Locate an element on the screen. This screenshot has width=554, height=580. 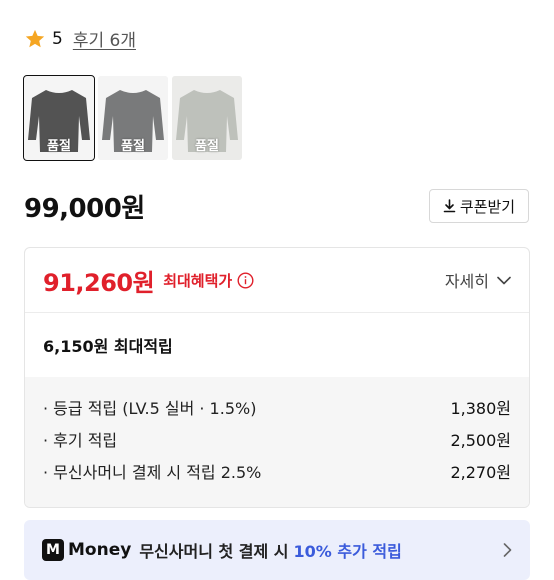
coupon-button-label: 쿠폰받기 is located at coordinates (487, 206).